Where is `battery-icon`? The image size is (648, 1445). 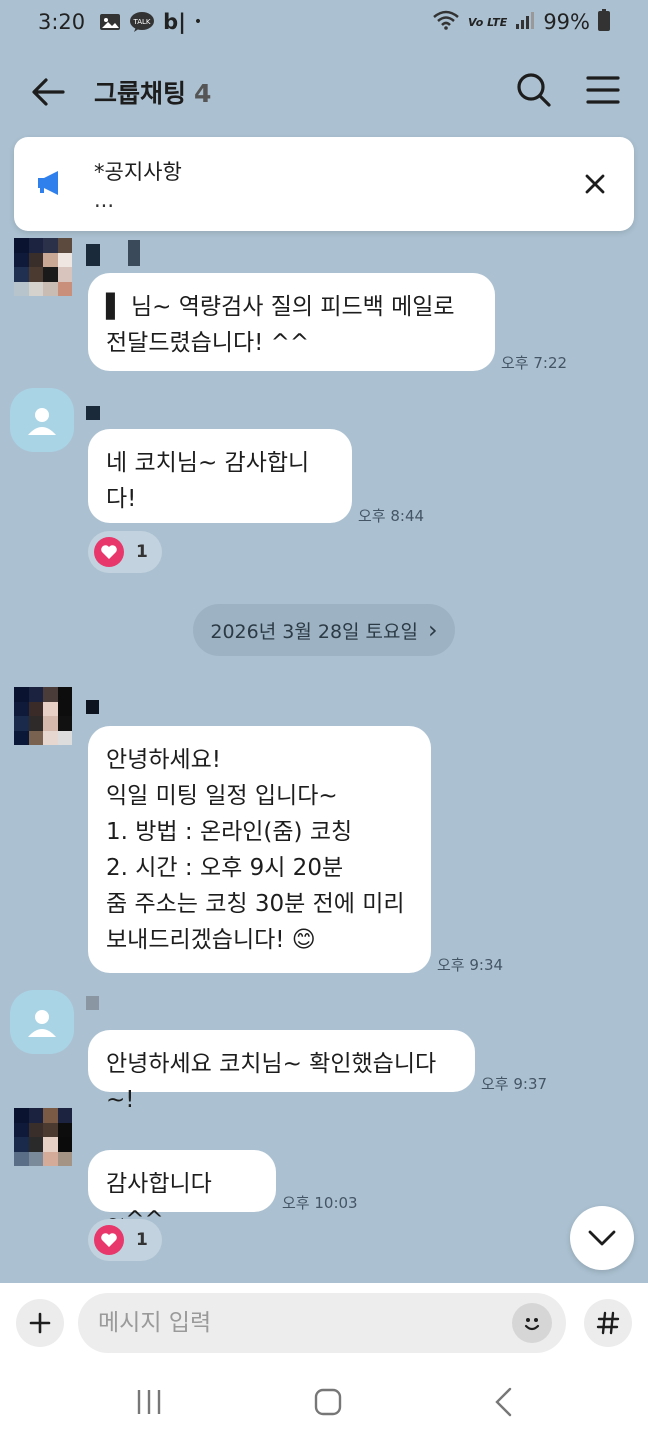
battery-icon is located at coordinates (604, 22).